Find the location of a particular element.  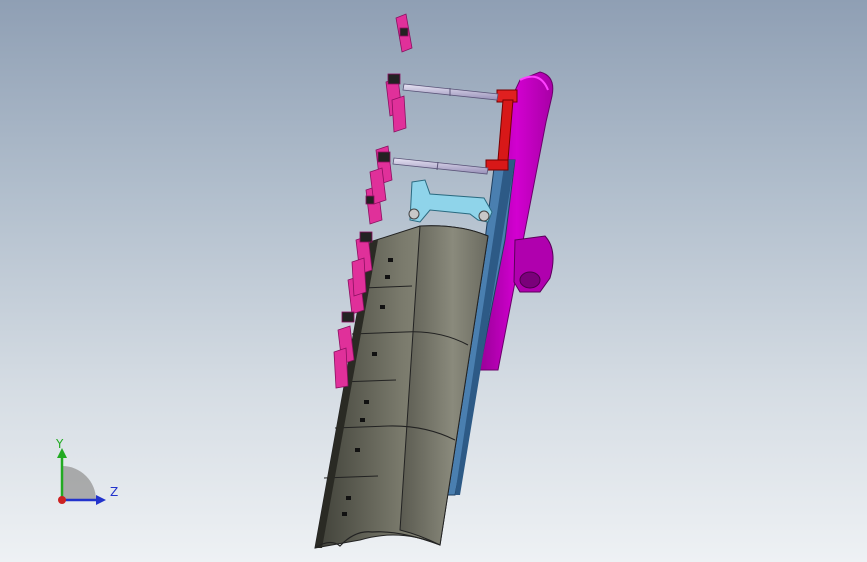

guide-rods is located at coordinates (445, 129).